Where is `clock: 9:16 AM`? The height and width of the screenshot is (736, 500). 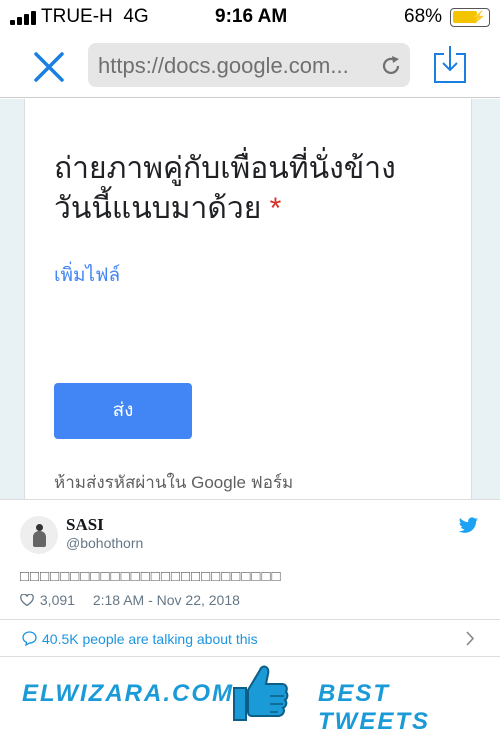 clock: 9:16 AM is located at coordinates (251, 16).